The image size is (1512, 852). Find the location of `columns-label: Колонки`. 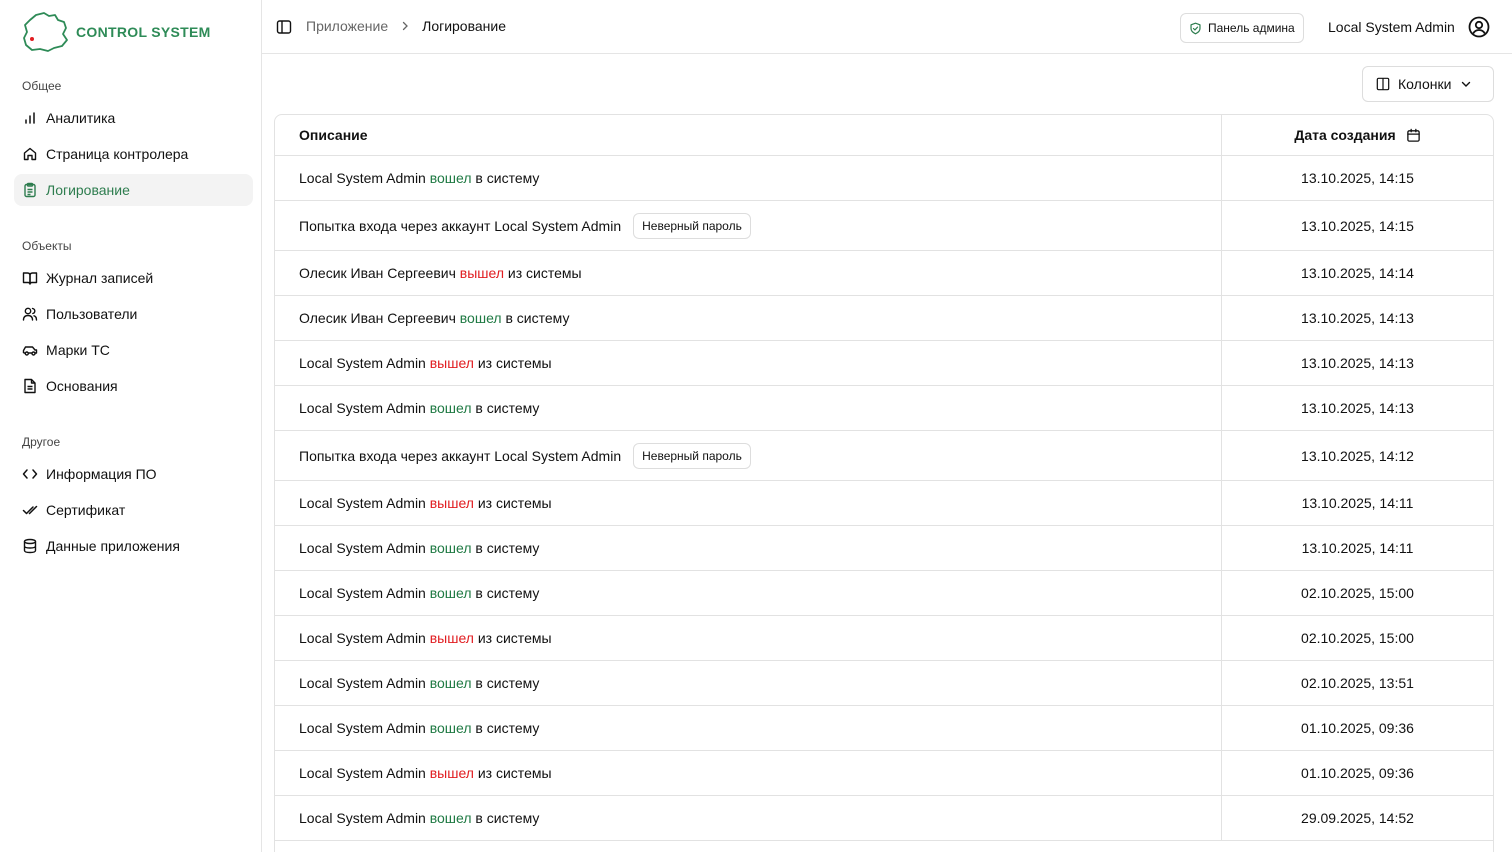

columns-label: Колонки is located at coordinates (1425, 84).